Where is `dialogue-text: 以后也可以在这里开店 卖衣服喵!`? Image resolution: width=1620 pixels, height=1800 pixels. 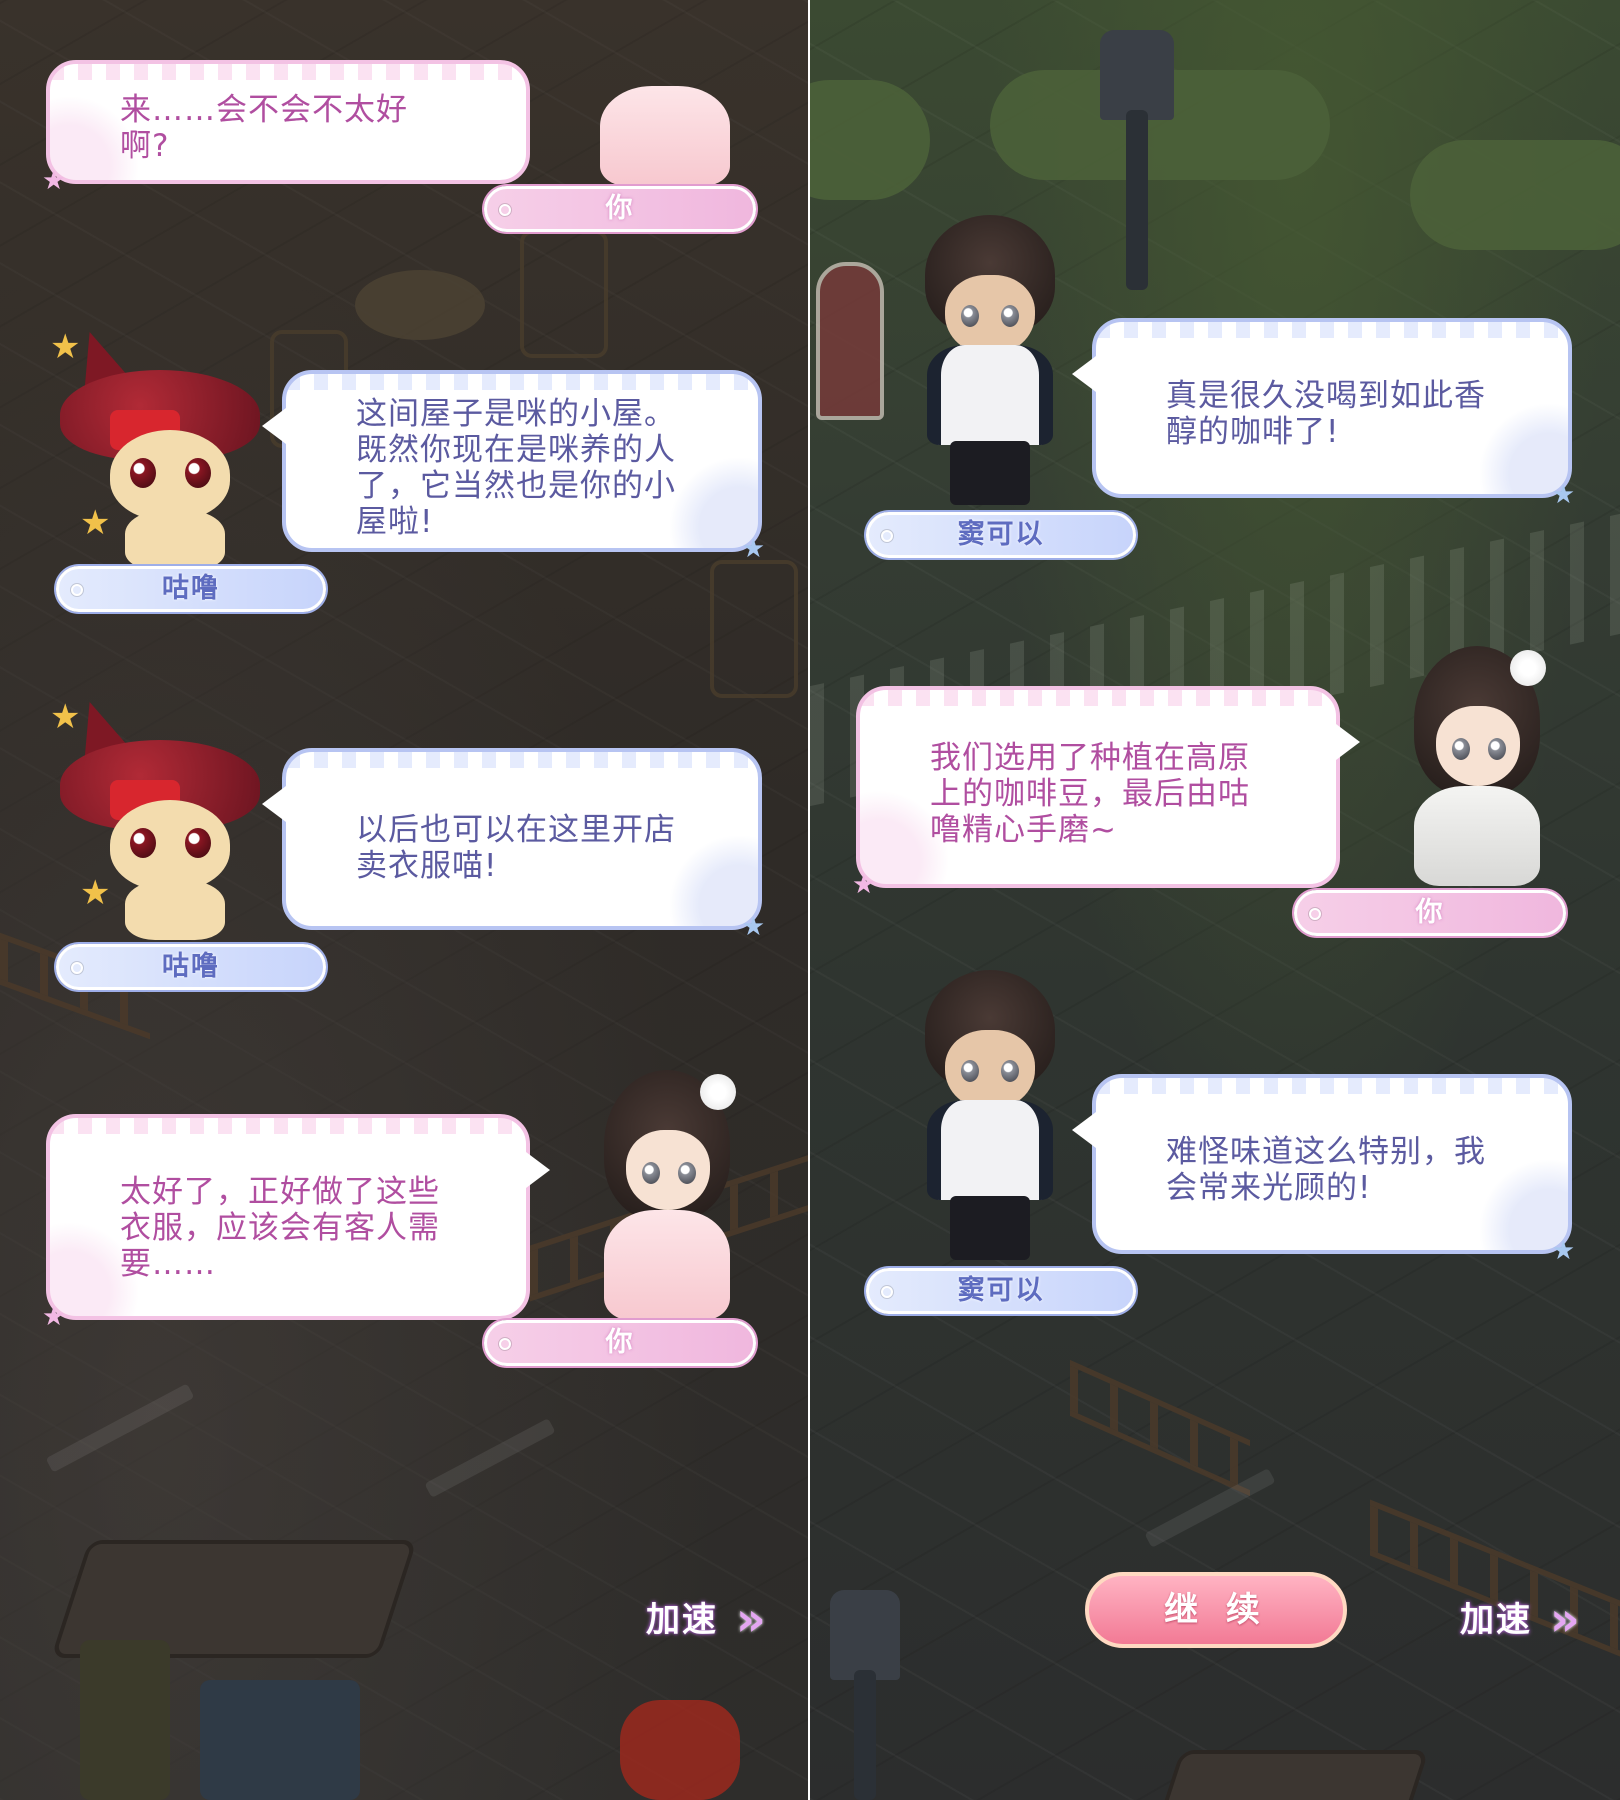
dialogue-text: 以后也可以在这里开店 卖衣服喵! is located at coordinates (516, 848).